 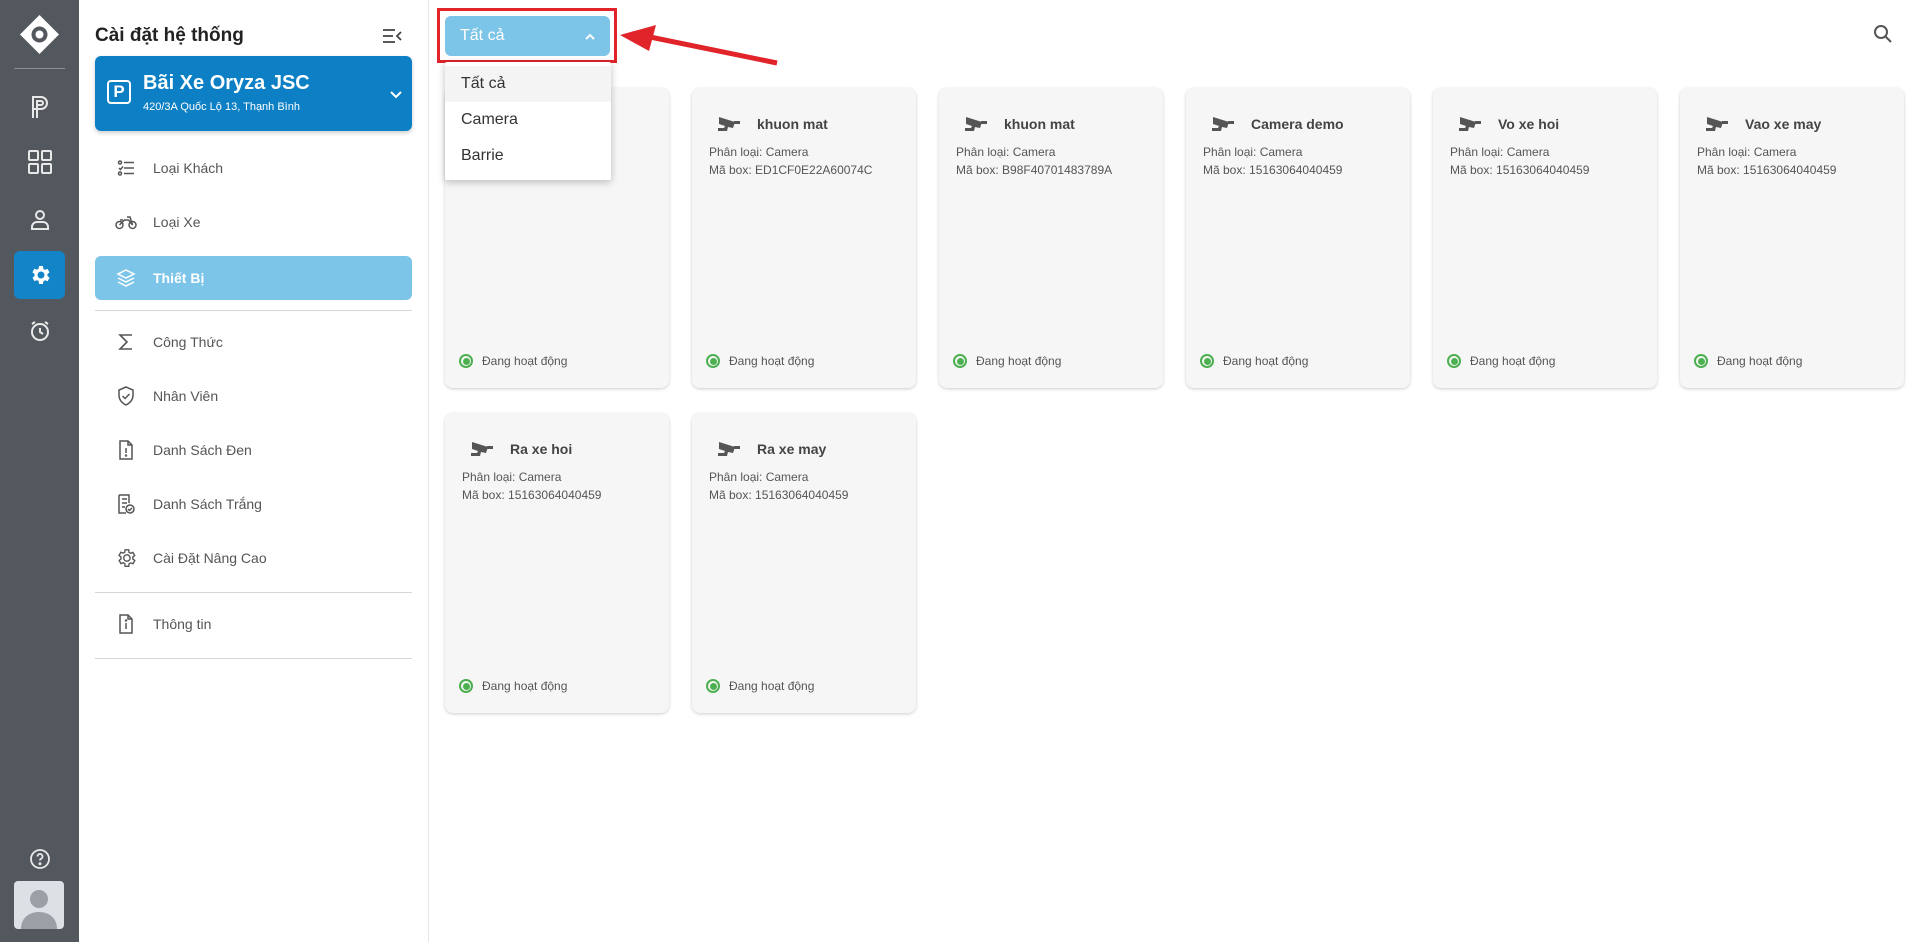 What do you see at coordinates (253, 450) in the screenshot?
I see `sidebar-item-danh-sach-den: Danh Sách Đen` at bounding box center [253, 450].